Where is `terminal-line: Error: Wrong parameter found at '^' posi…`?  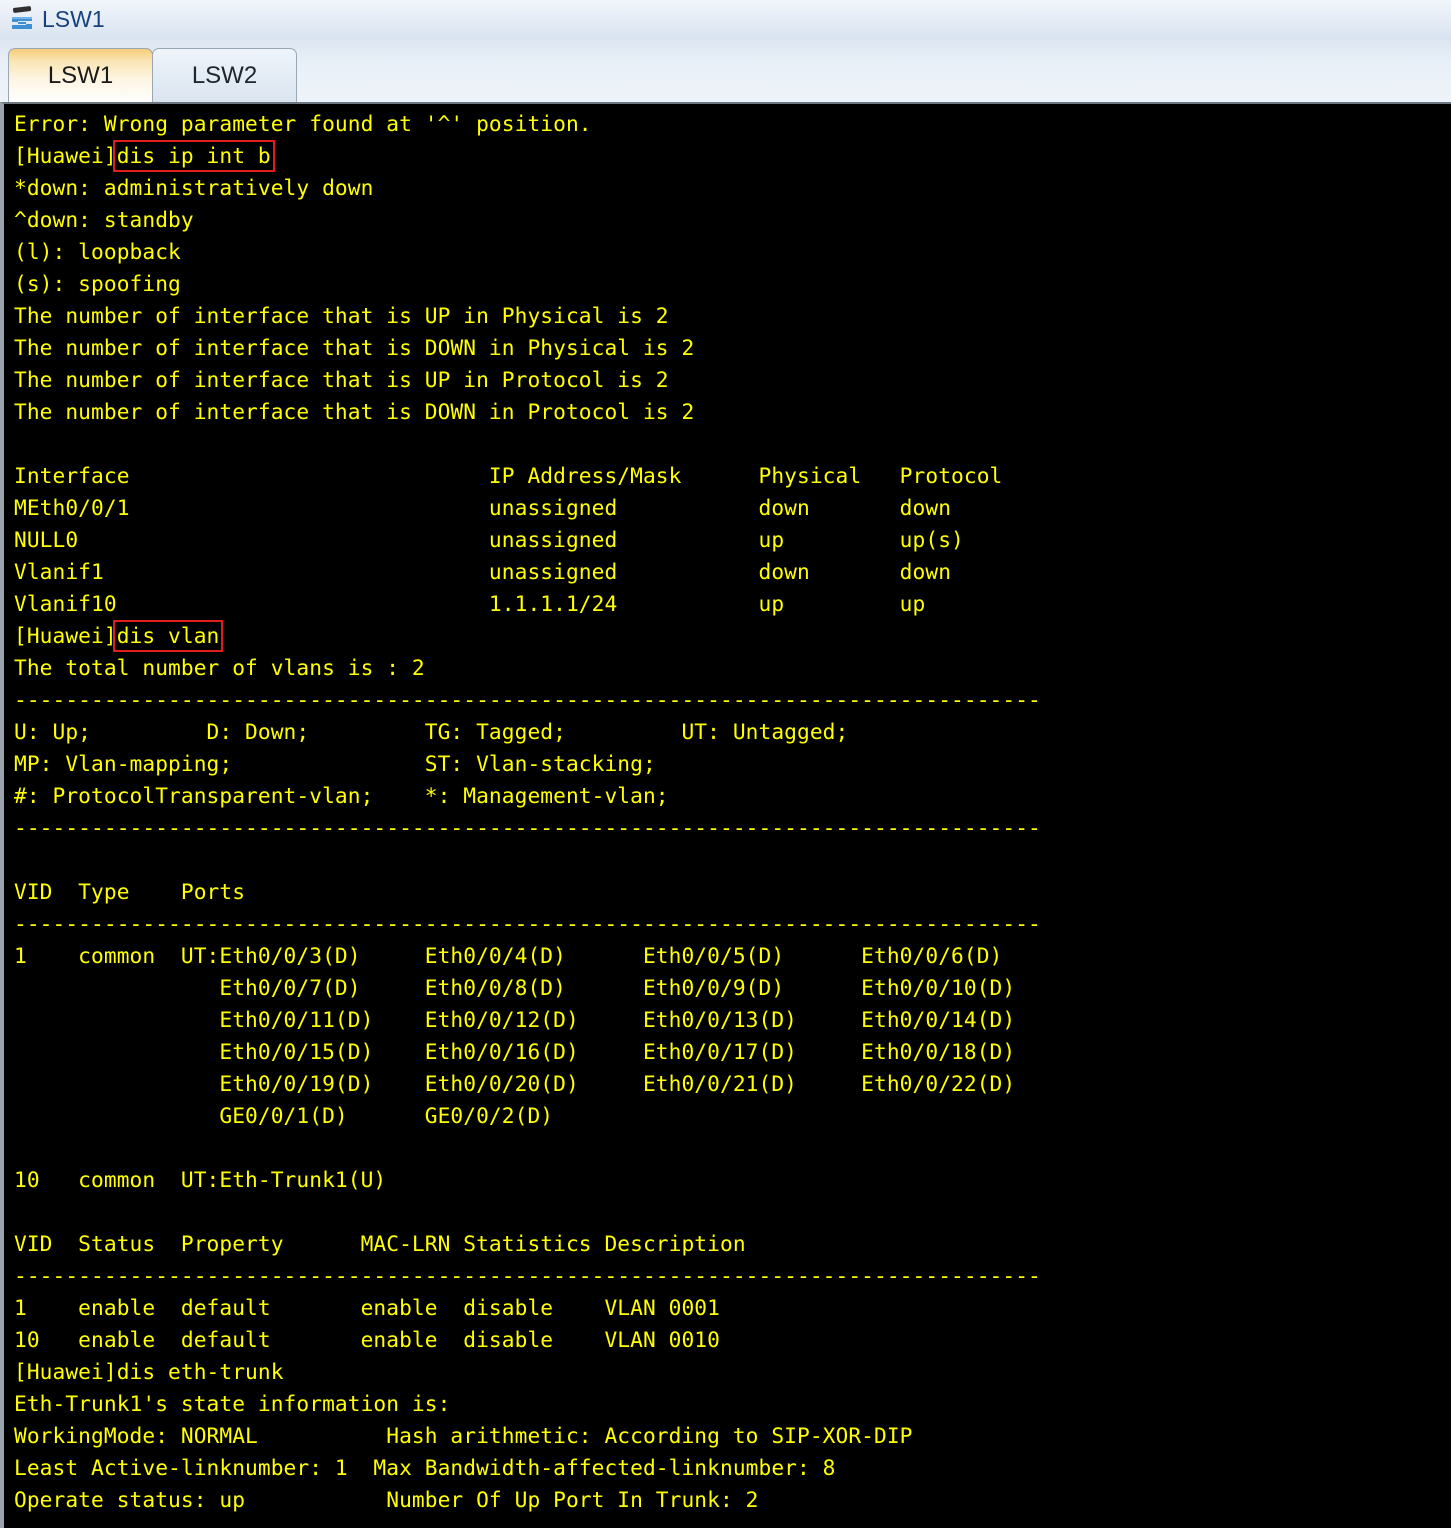
terminal-line: Error: Wrong parameter found at '^' posi… is located at coordinates (303, 123).